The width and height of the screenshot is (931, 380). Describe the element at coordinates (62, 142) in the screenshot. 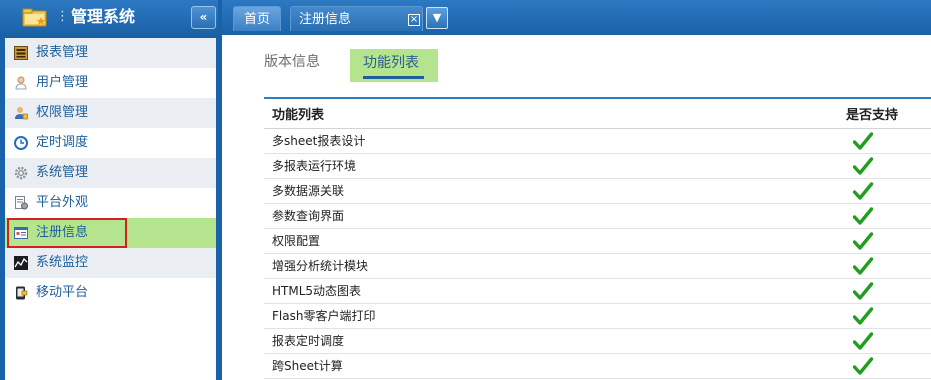

I see `sidebar-item-label: 定时调度` at that location.